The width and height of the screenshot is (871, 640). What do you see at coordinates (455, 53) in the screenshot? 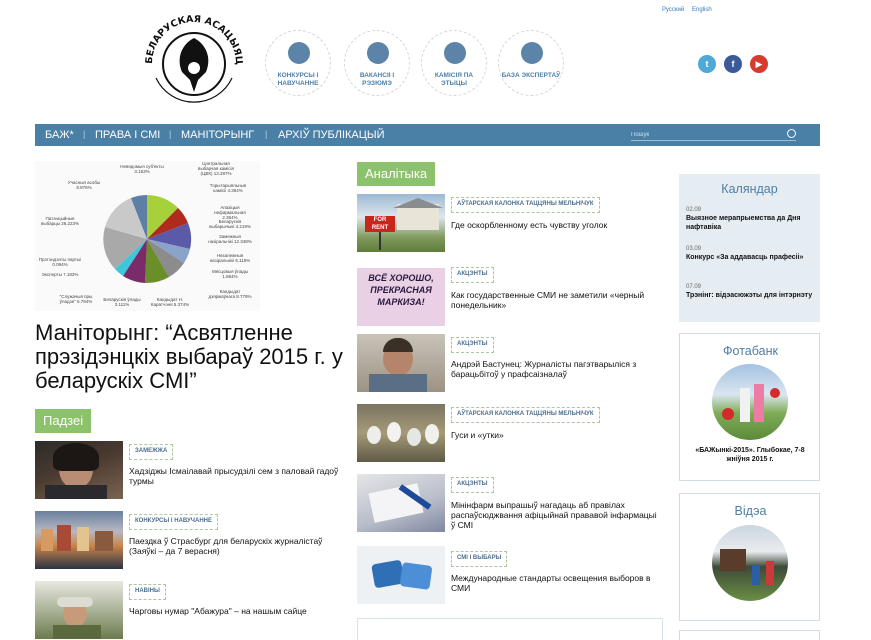
I see `people-icon` at bounding box center [455, 53].